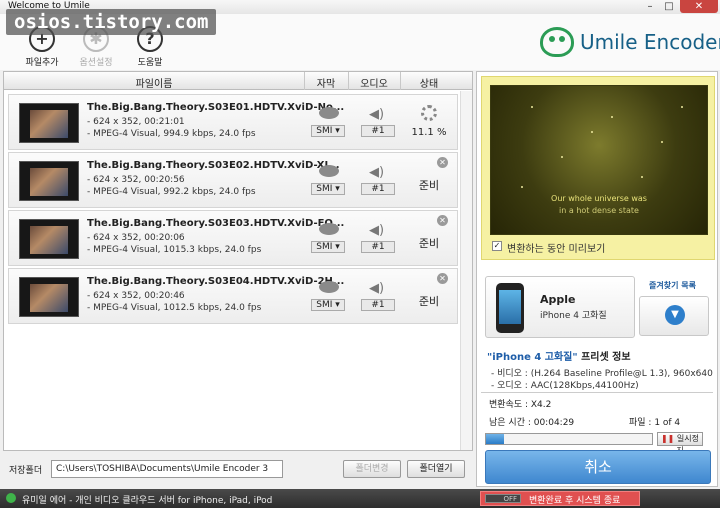 Image resolution: width=720 pixels, height=508 pixels. What do you see at coordinates (495, 439) in the screenshot?
I see `progress-fill` at bounding box center [495, 439].